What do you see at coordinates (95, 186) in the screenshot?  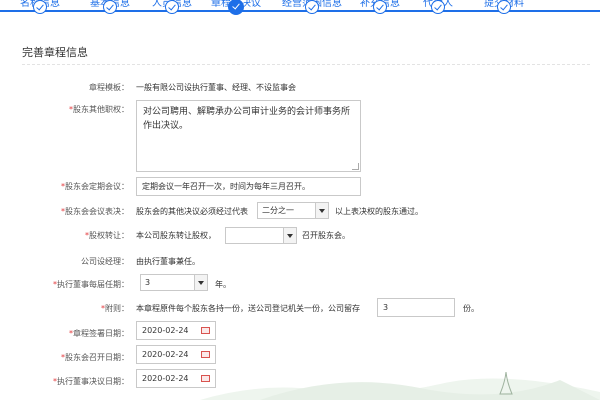 I see `meeting-label: *股东会定期会议：` at bounding box center [95, 186].